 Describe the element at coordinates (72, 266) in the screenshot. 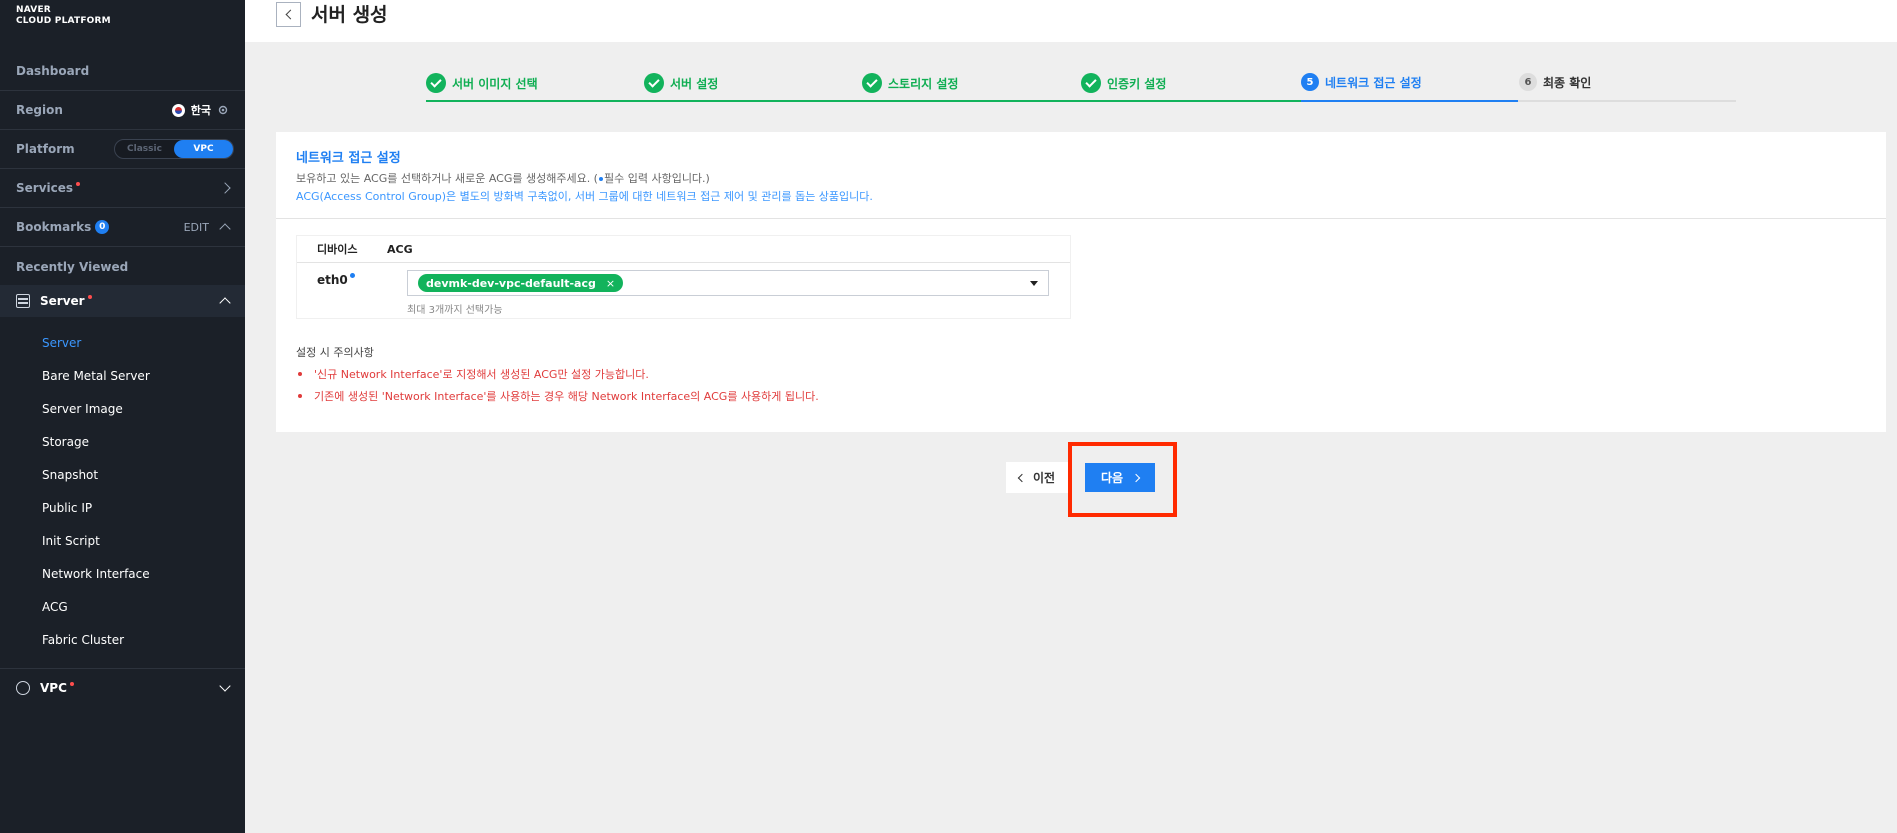

I see `recently-viewed-label: Recently Viewed` at that location.